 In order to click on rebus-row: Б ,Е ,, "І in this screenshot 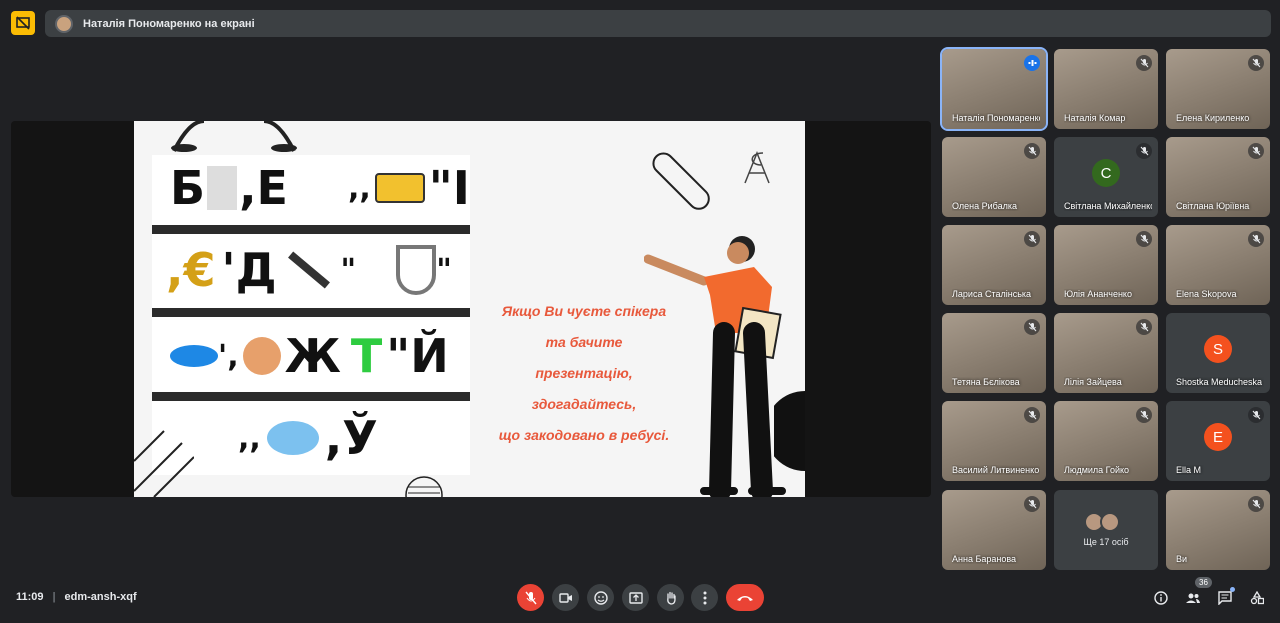, I will do `click(311, 188)`.